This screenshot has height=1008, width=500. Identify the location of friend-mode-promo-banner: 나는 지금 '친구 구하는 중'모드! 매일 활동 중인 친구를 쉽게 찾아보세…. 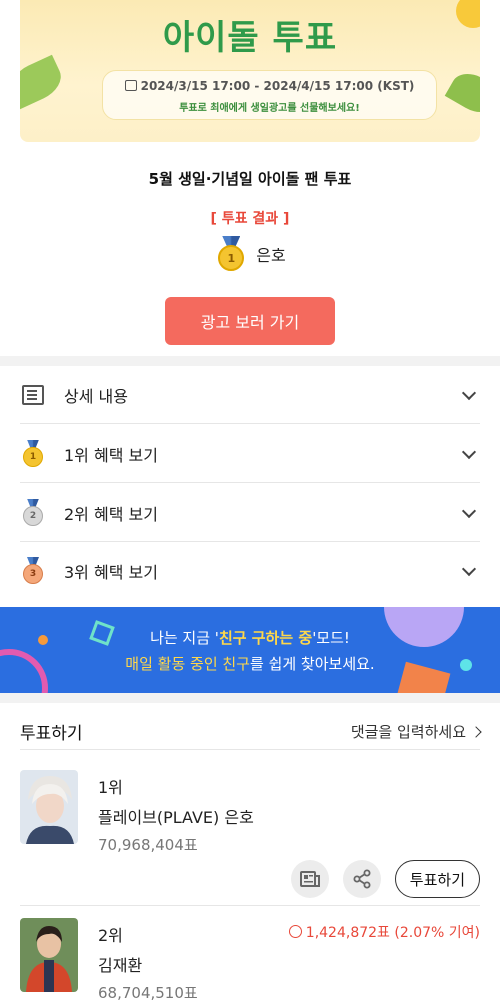
(250, 650).